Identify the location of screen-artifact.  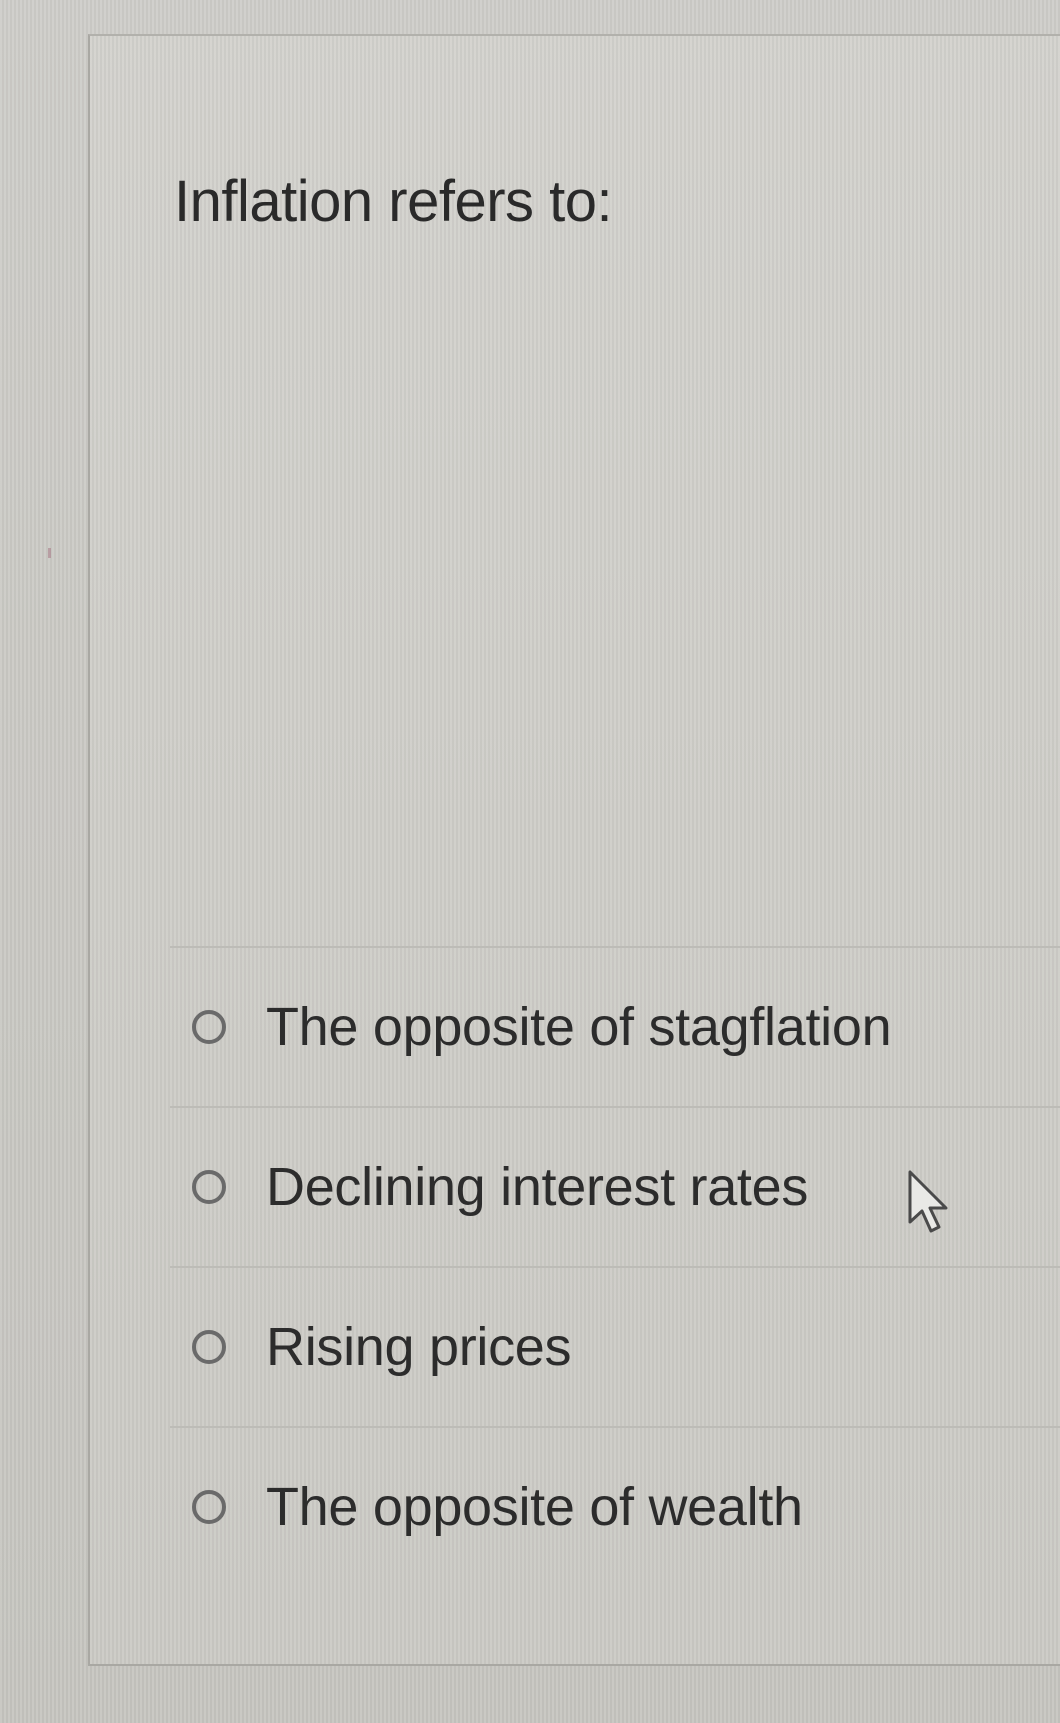
(49, 553).